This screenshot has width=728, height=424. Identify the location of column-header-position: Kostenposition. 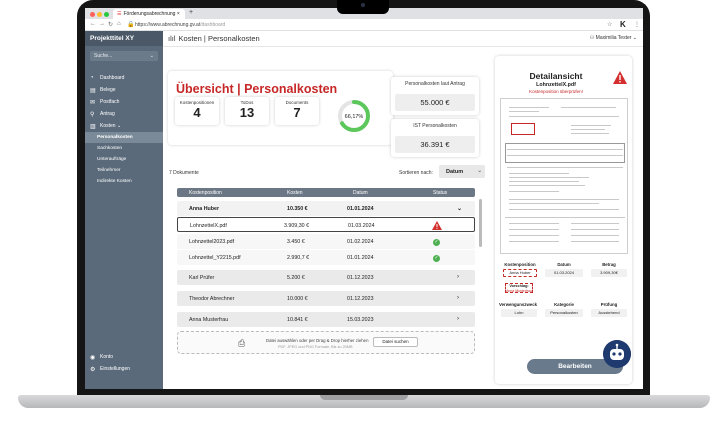
(205, 193).